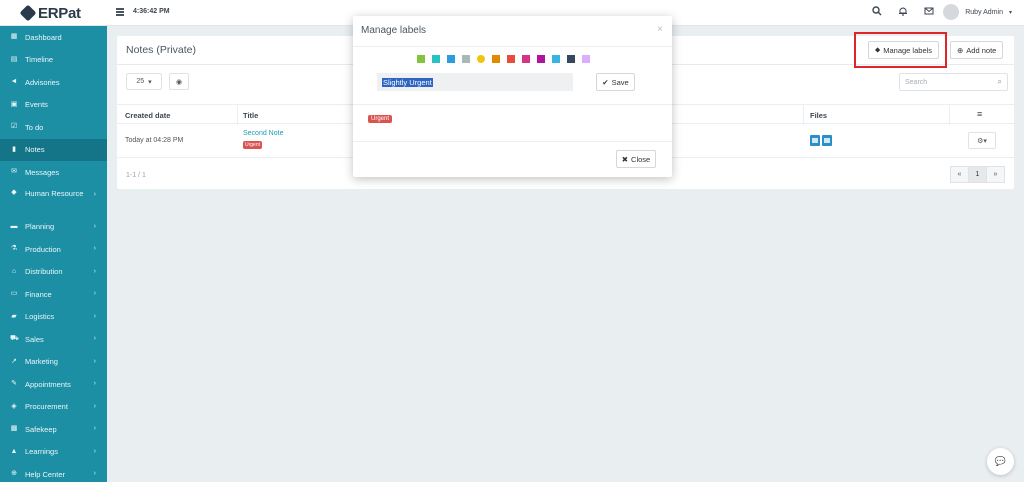  I want to click on sidebar-item-dashboard: ▦ Dashboard, so click(53, 37).